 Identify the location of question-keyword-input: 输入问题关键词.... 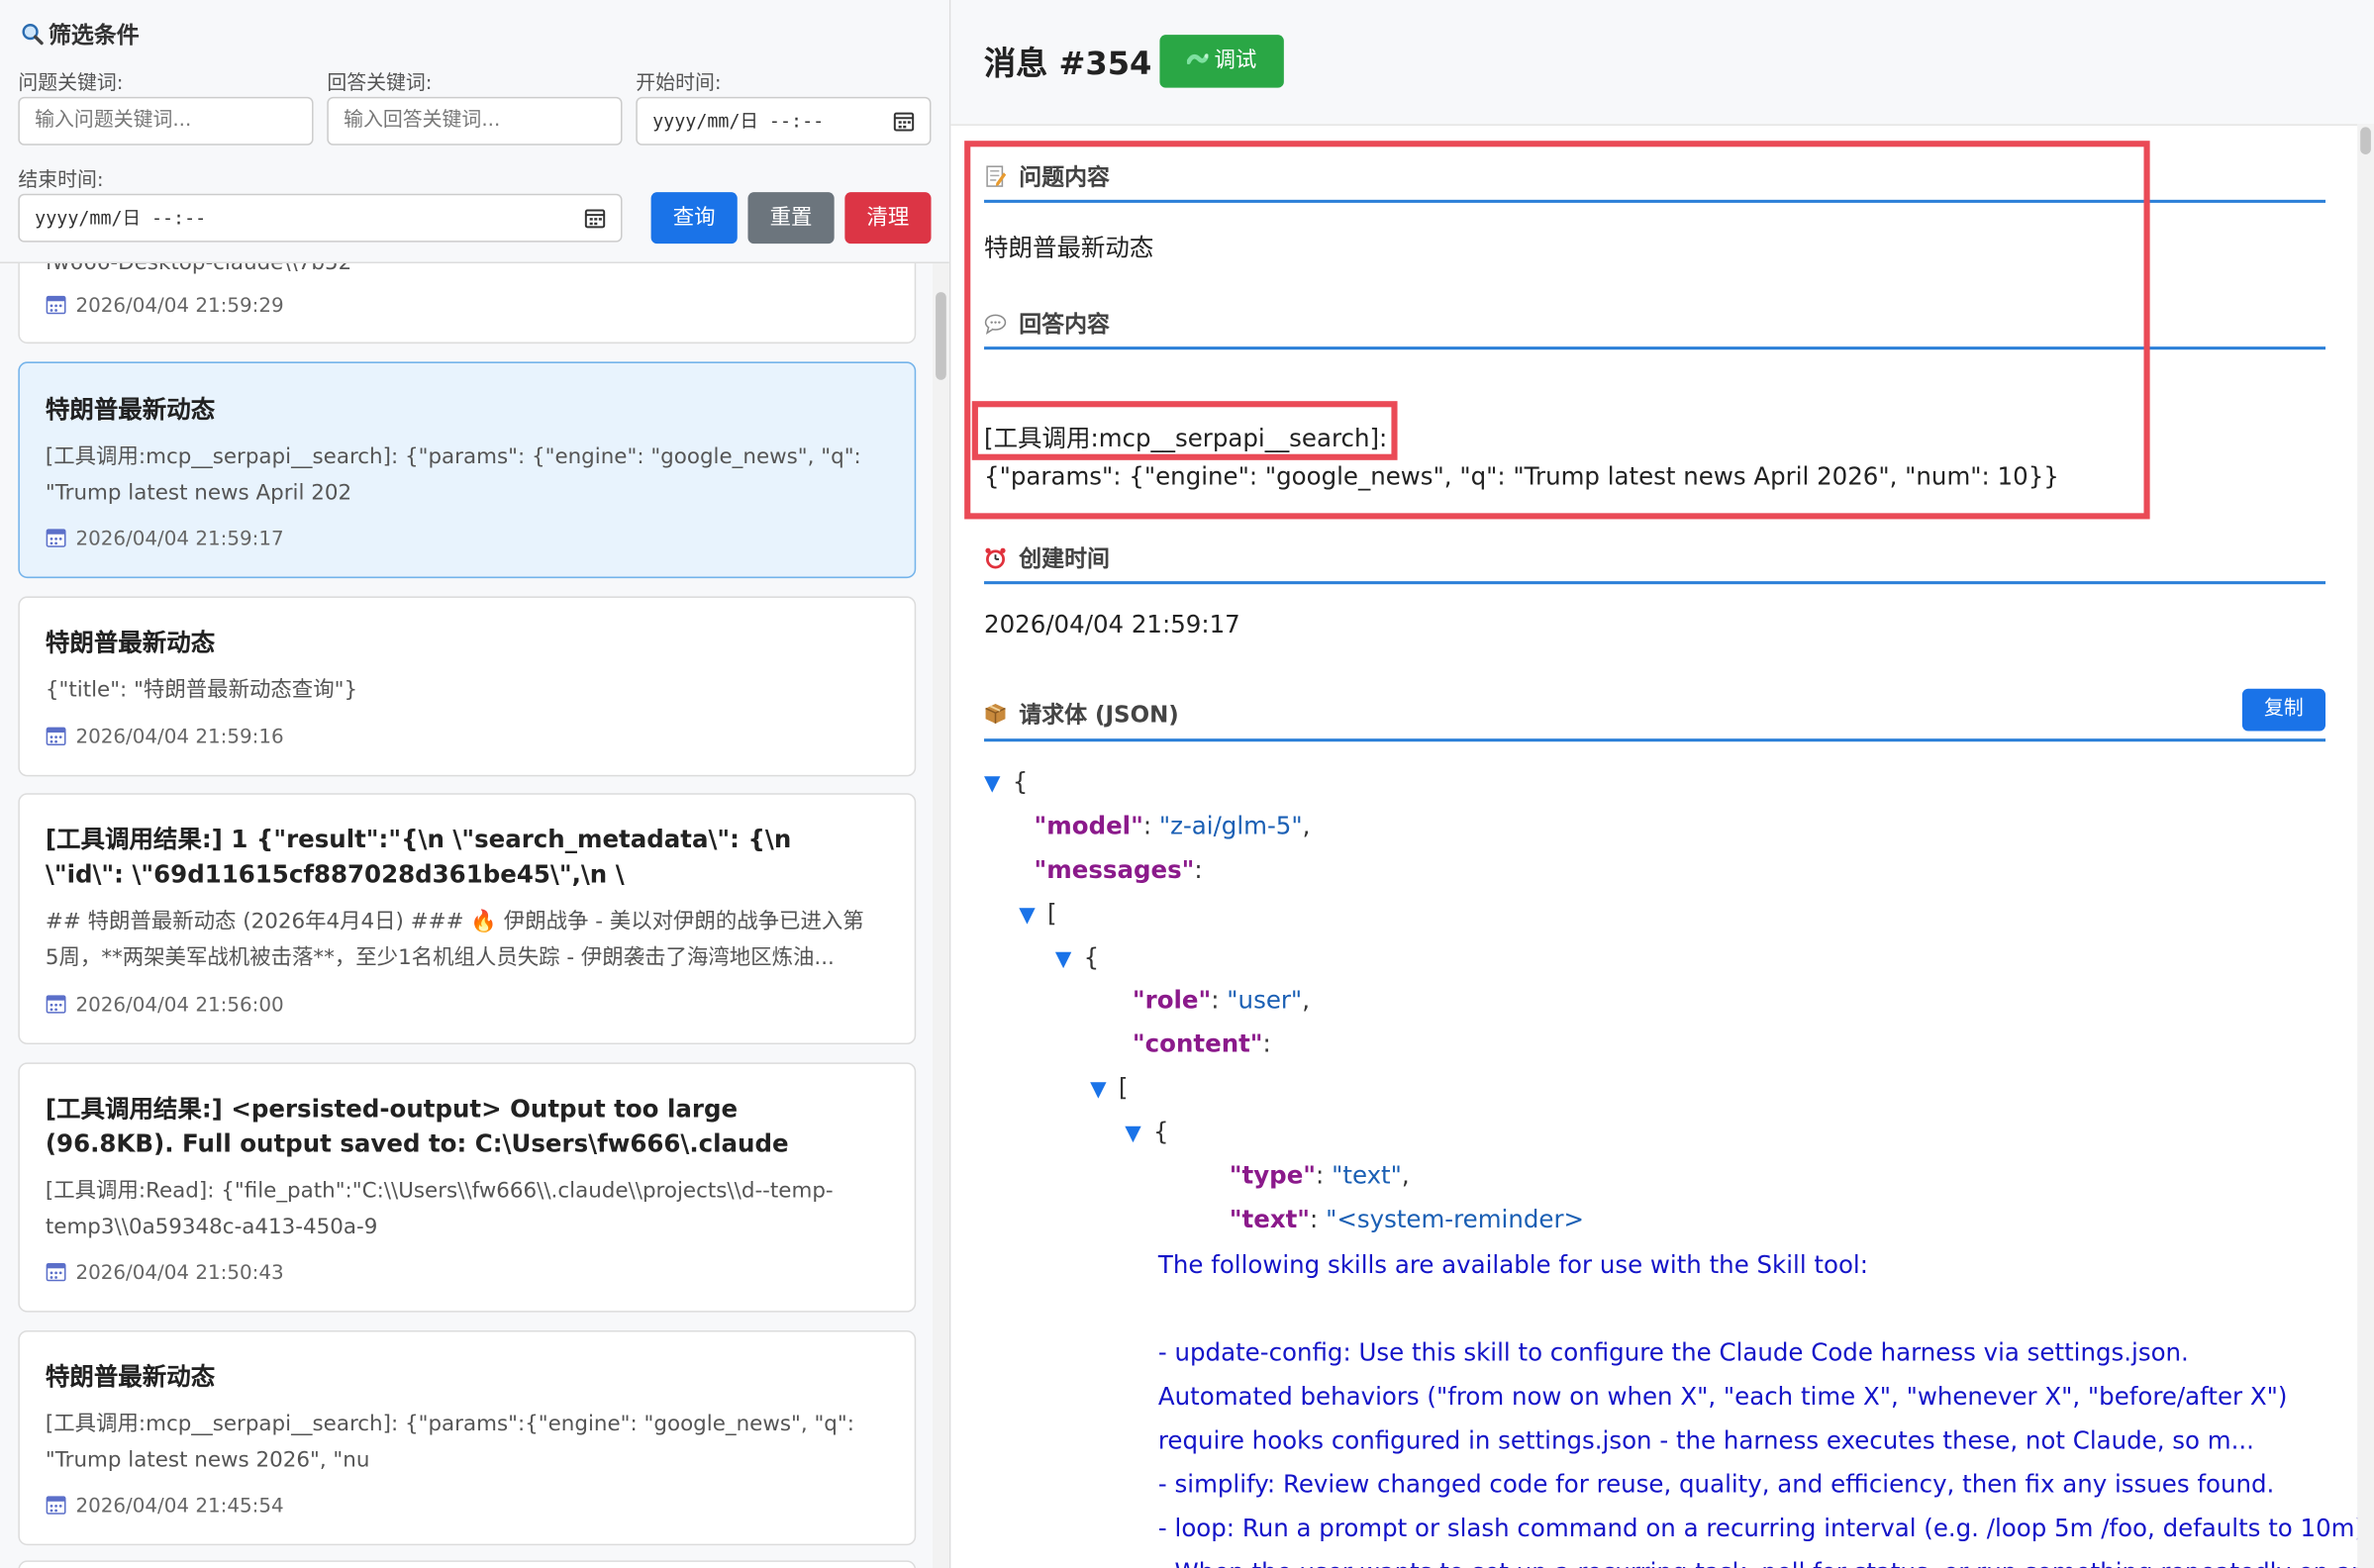
(166, 121).